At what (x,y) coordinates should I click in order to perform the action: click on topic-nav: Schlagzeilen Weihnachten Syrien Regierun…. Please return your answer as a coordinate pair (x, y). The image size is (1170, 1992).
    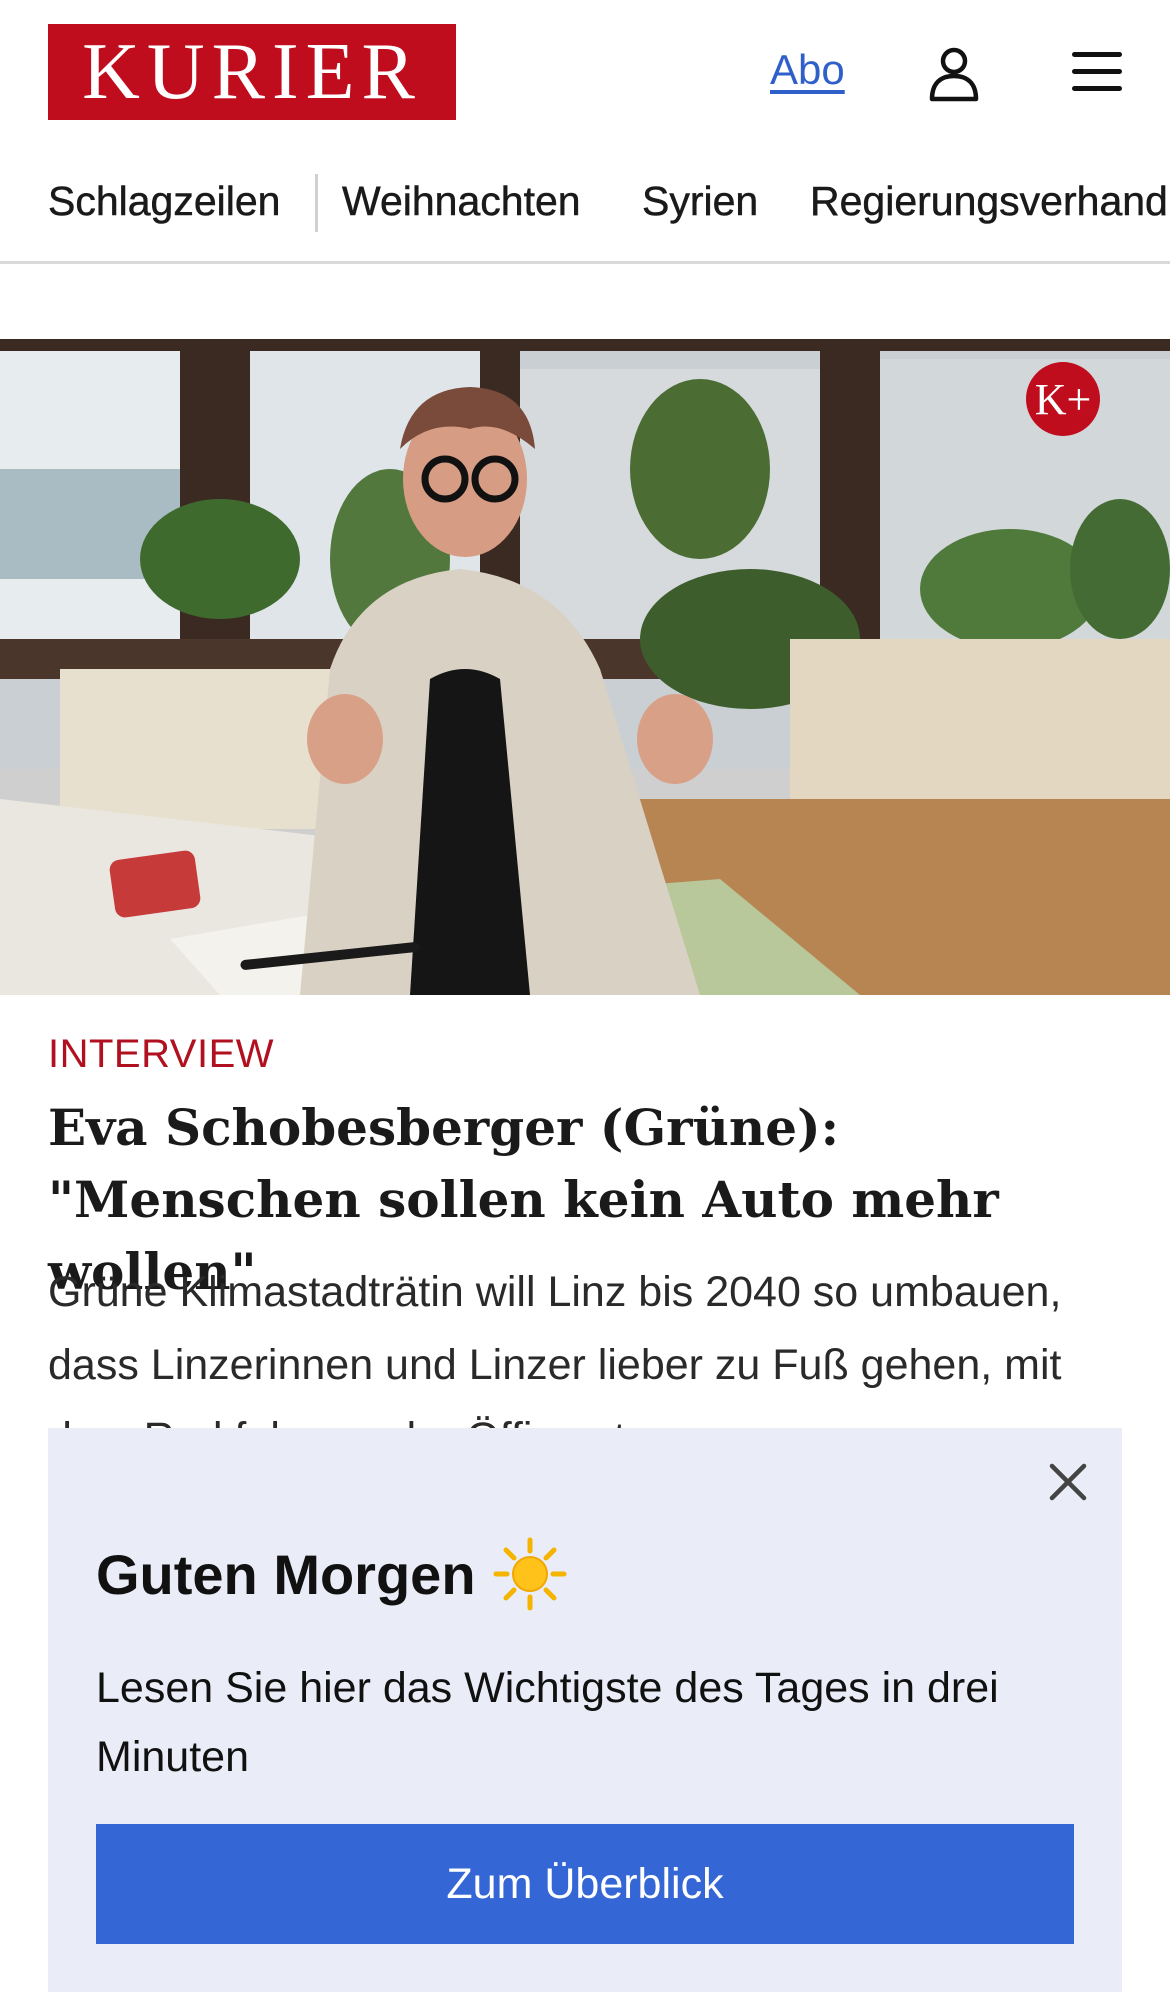
    Looking at the image, I should click on (585, 216).